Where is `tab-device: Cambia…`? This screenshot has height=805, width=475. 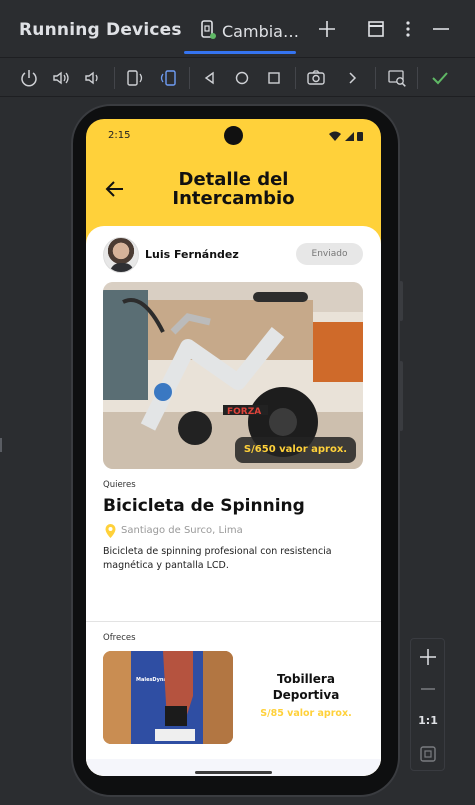
tab-device: Cambia… is located at coordinates (241, 34).